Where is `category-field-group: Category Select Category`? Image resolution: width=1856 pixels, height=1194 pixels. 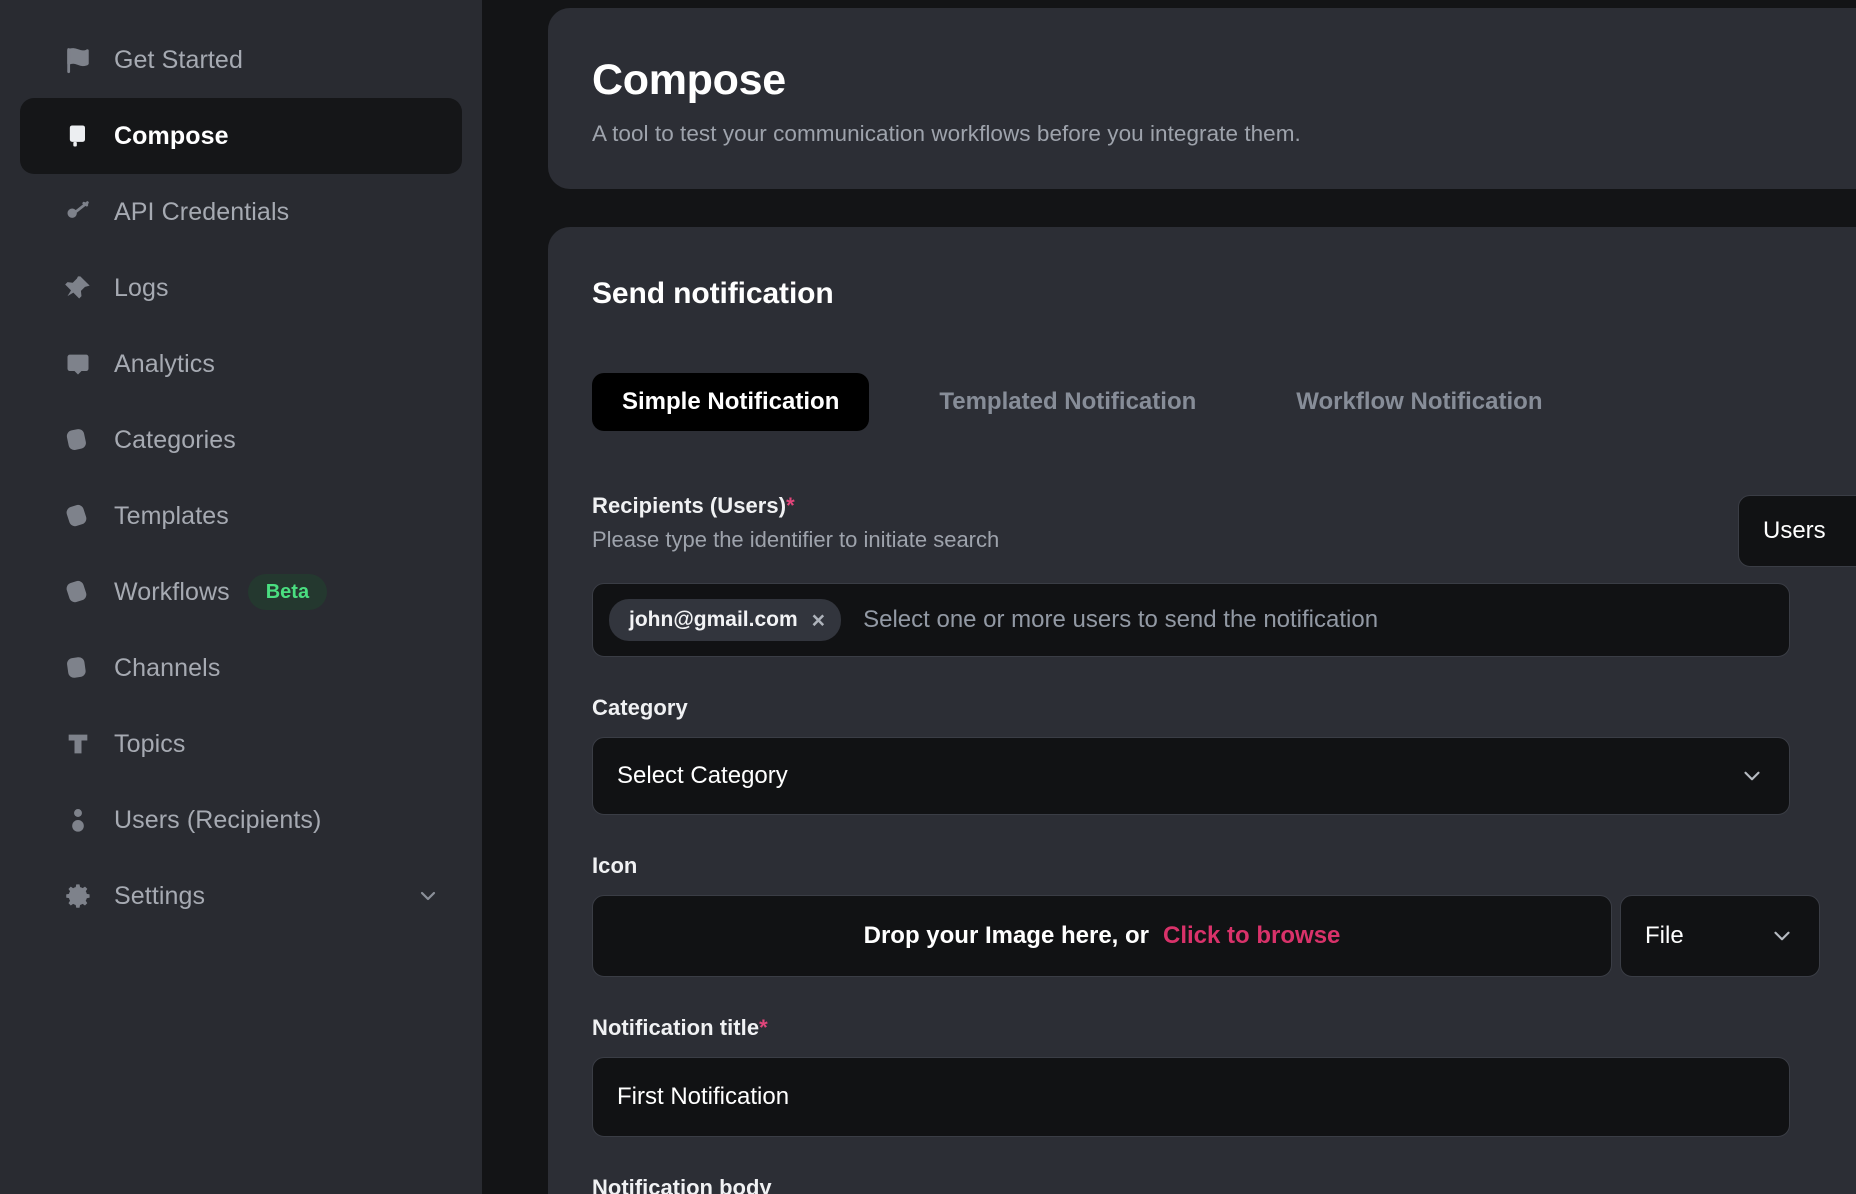
category-field-group: Category Select Category is located at coordinates (1224, 755).